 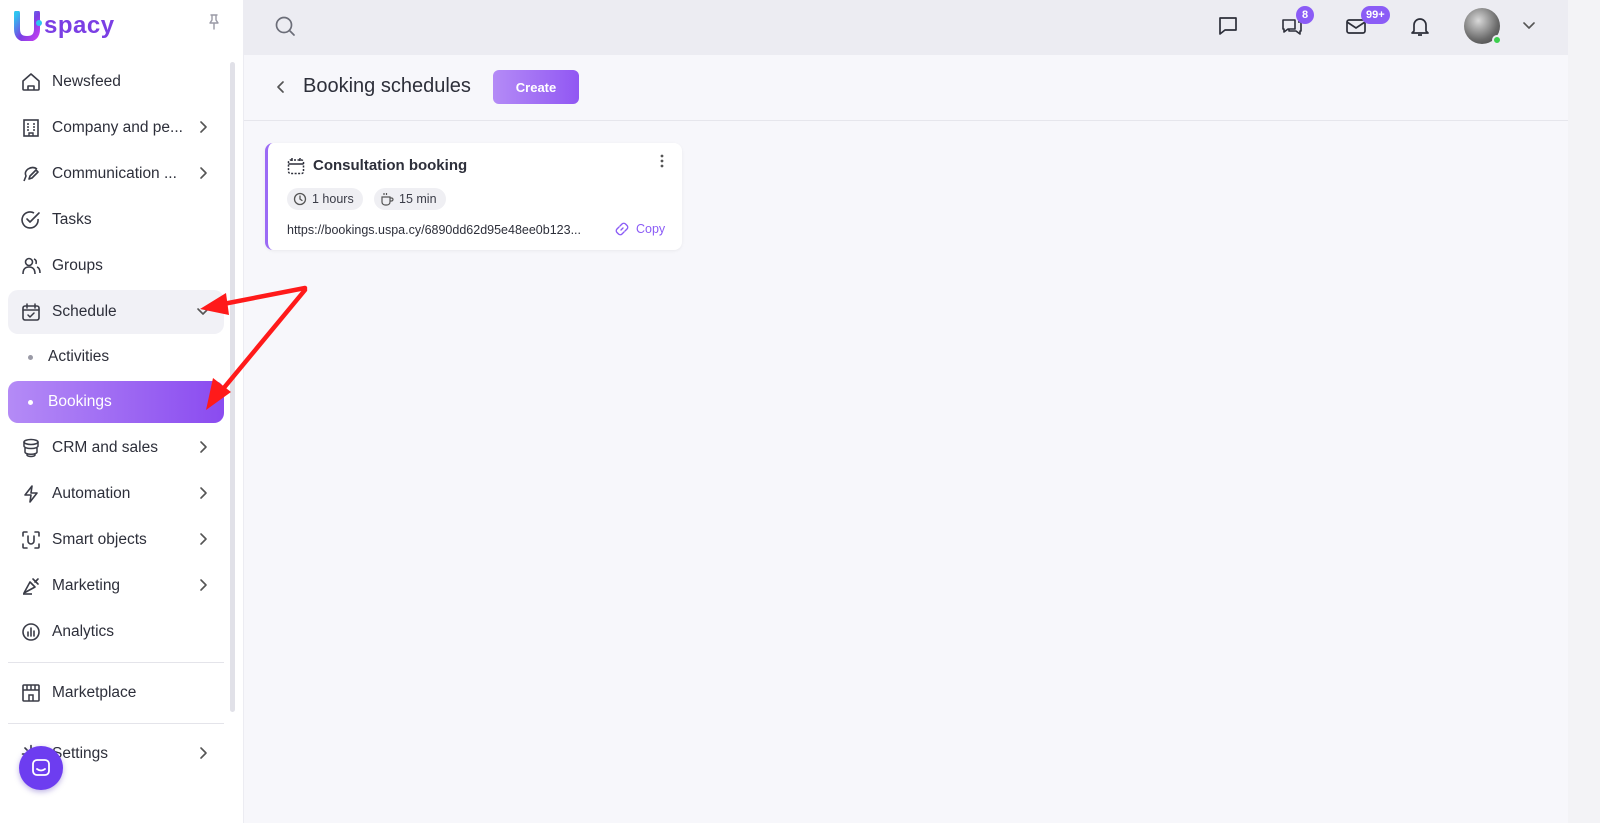 I want to click on megaphone-icon, so click(x=31, y=586).